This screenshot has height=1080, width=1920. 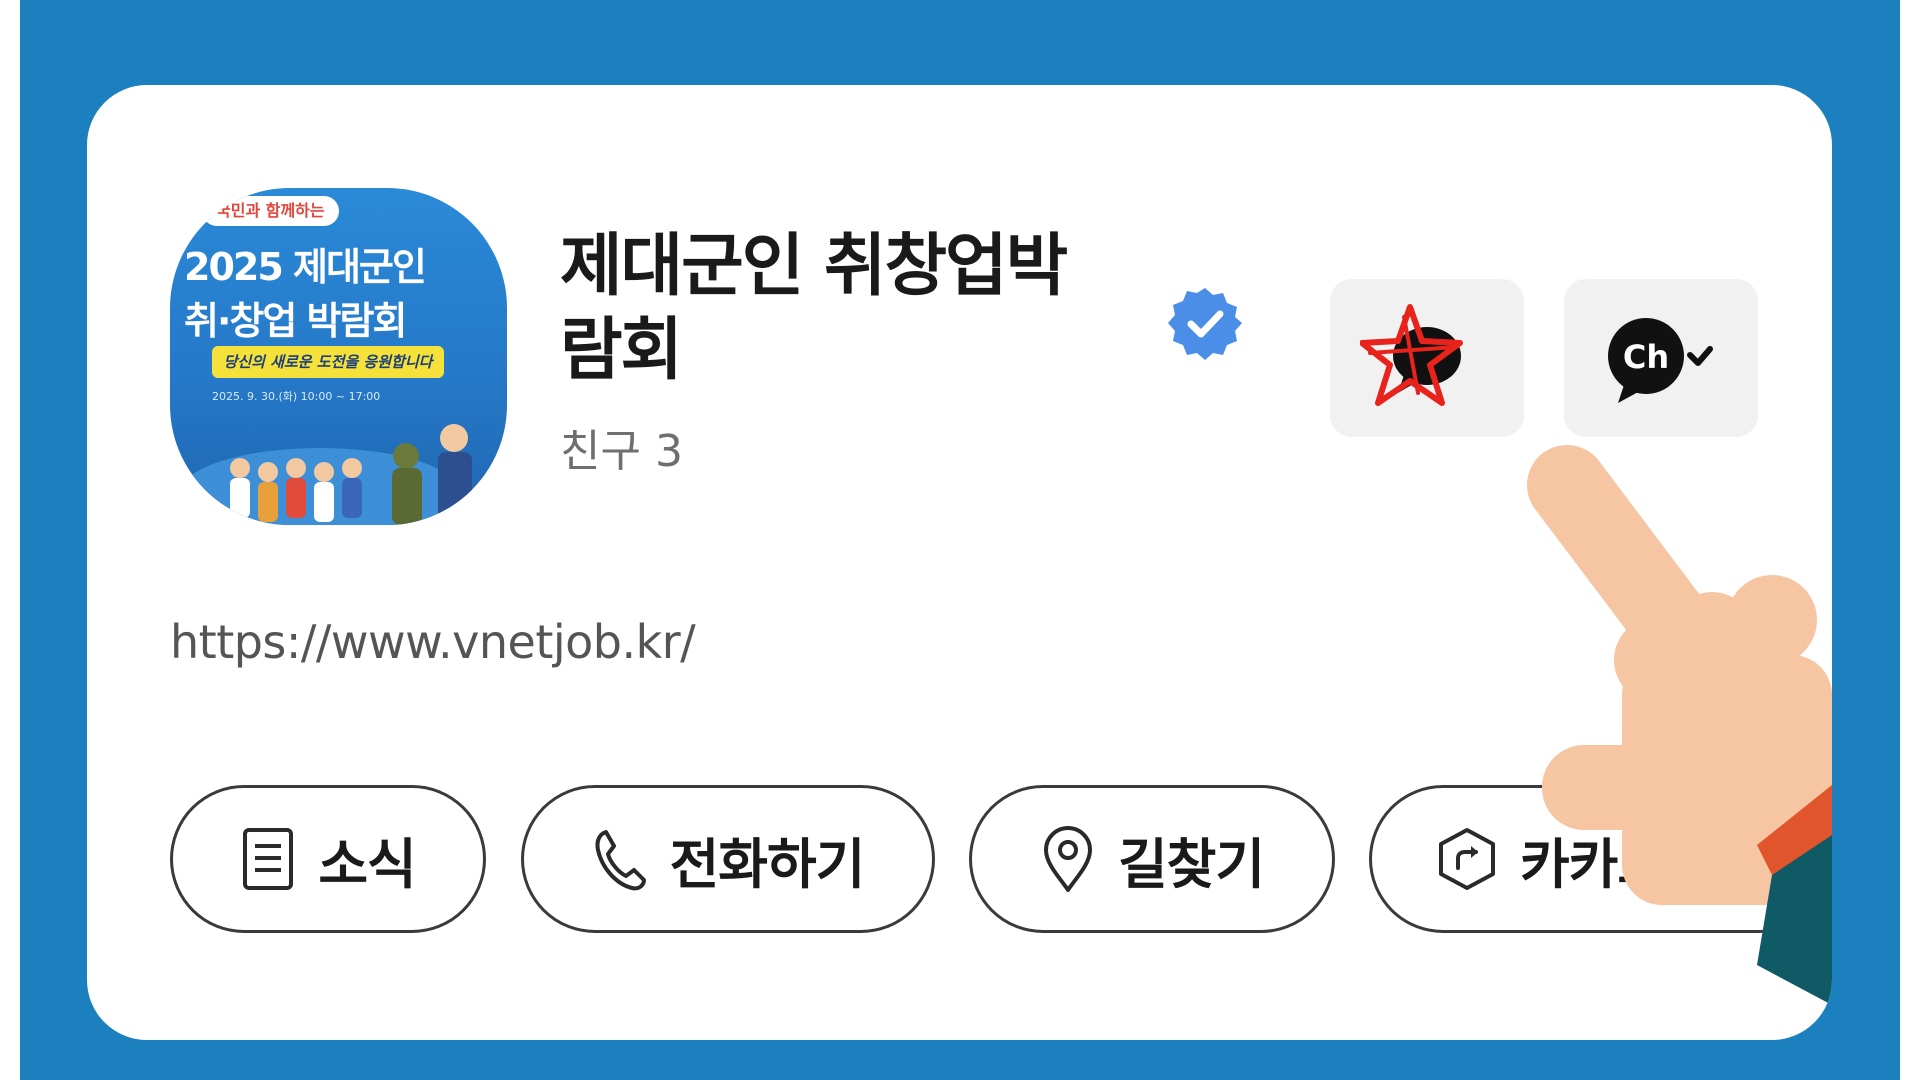 I want to click on crowd-illustration, so click(x=326, y=474).